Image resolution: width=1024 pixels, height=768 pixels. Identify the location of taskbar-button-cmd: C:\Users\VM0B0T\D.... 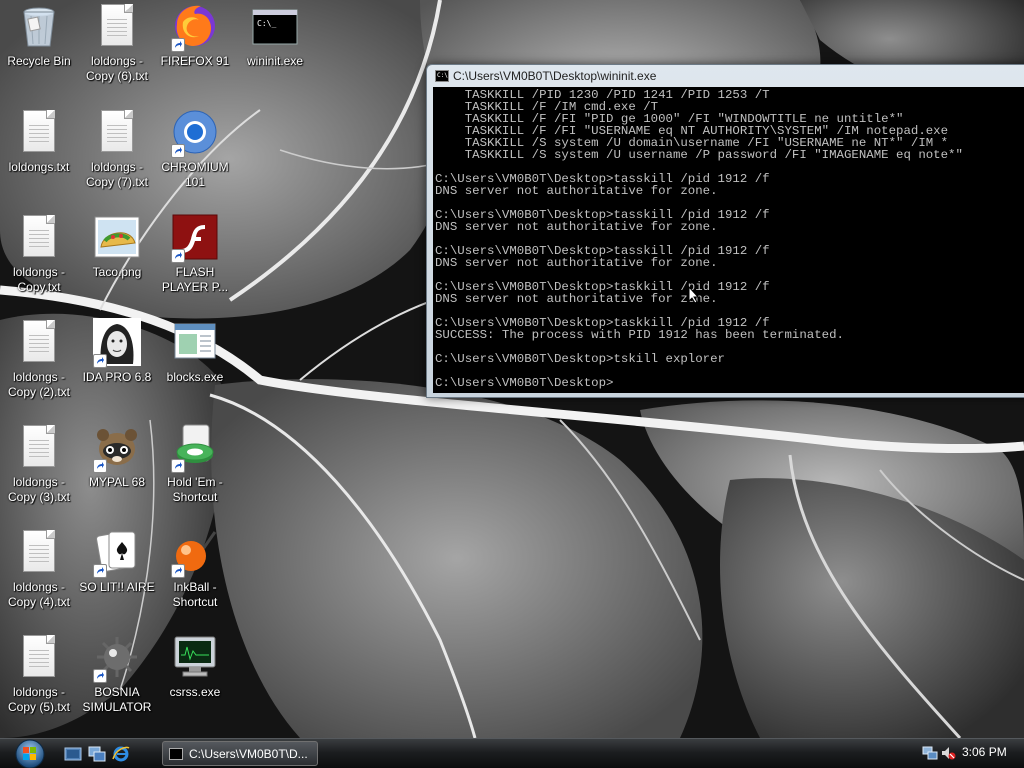
(240, 753).